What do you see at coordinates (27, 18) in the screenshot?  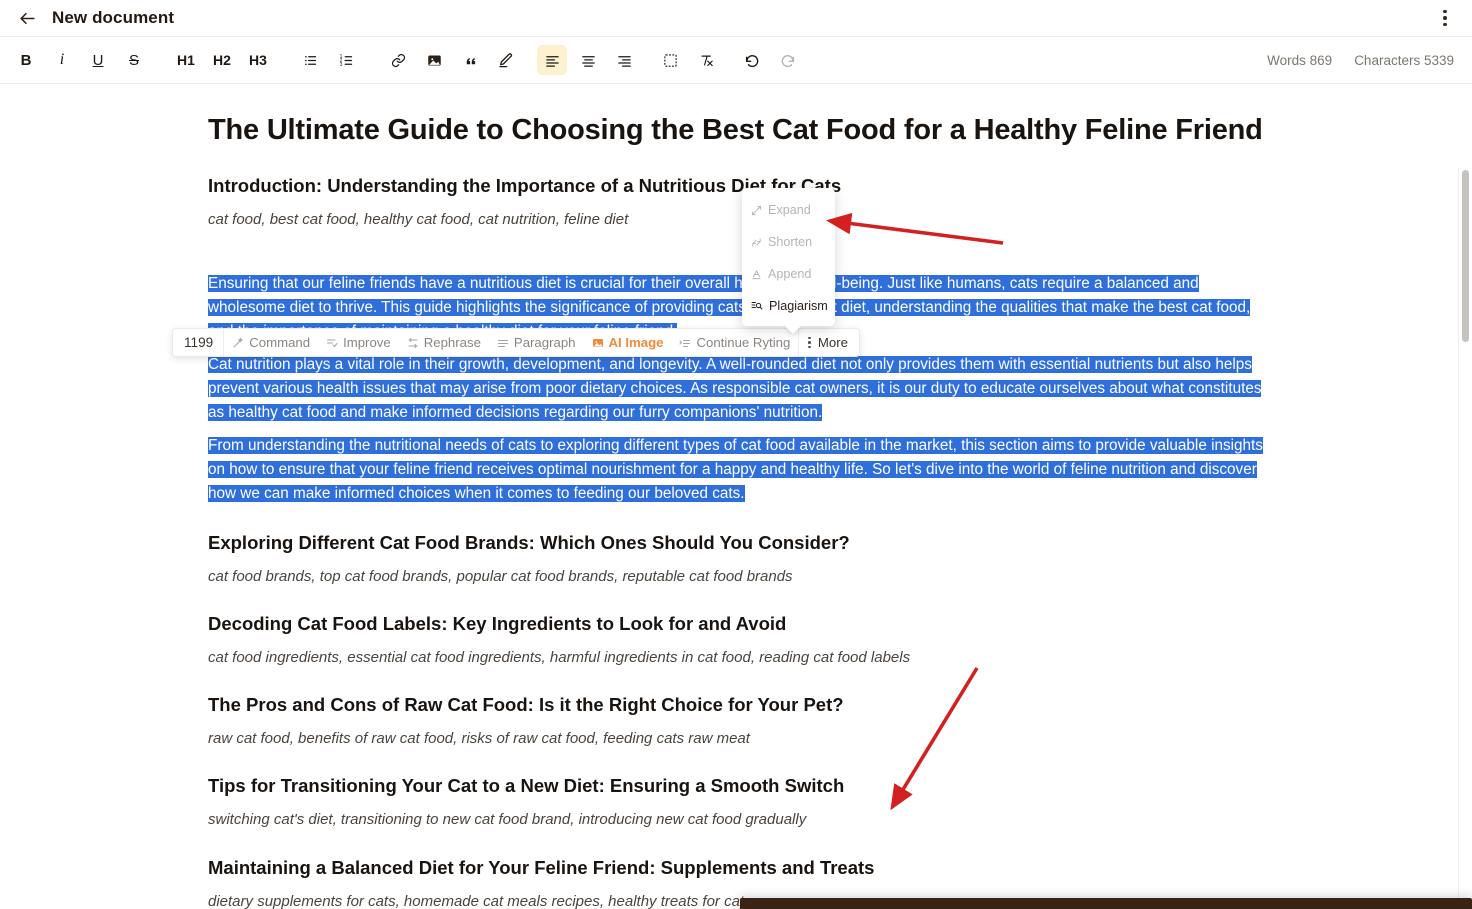 I see `back-arrow-icon` at bounding box center [27, 18].